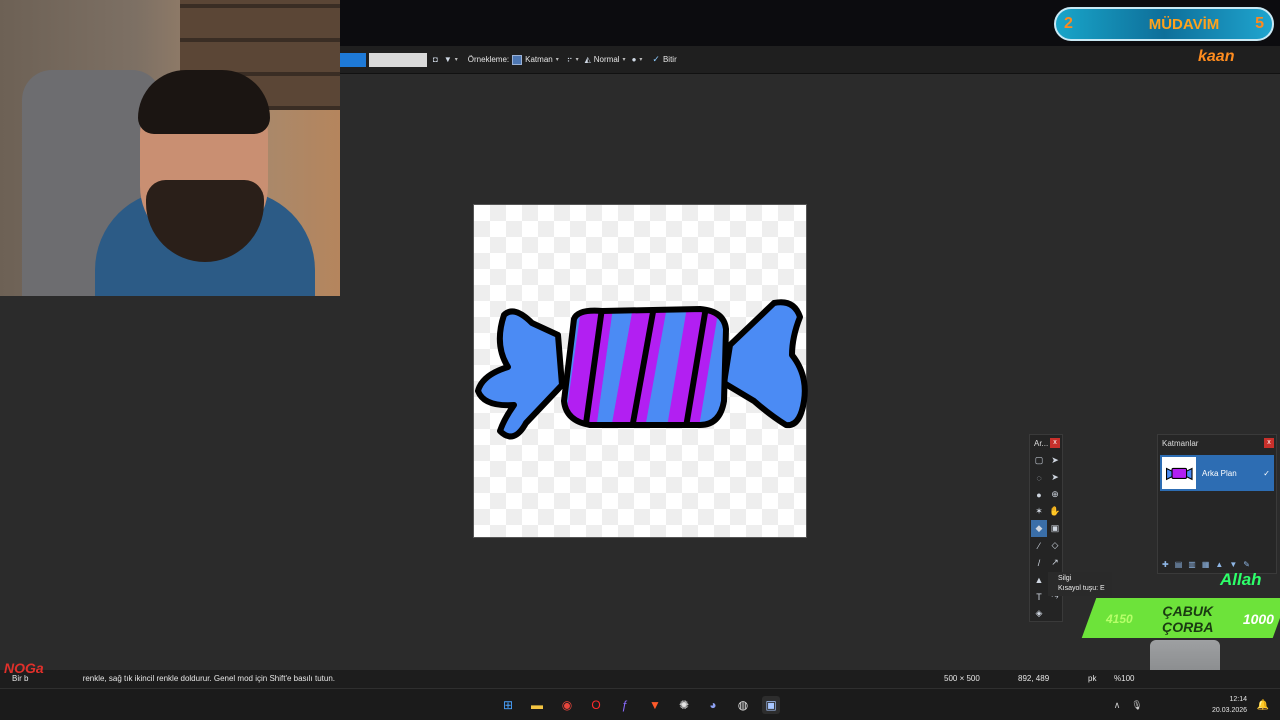  What do you see at coordinates (1080, 584) in the screenshot?
I see `tool-tooltip: Silgi Kısayol tuşu: E` at bounding box center [1080, 584].